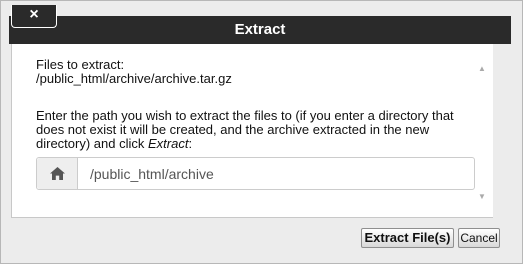 The image size is (523, 264). Describe the element at coordinates (80, 64) in the screenshot. I see `files-to-extract-label: Files to extract:` at that location.